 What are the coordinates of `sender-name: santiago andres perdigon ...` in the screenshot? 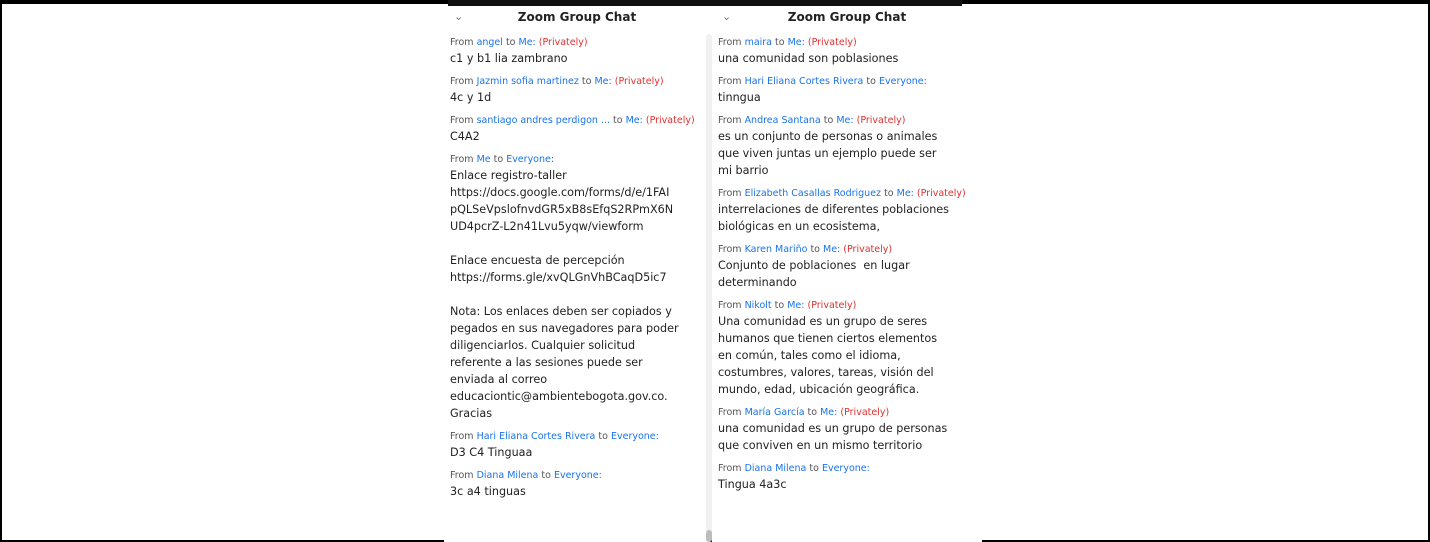 It's located at (543, 120).